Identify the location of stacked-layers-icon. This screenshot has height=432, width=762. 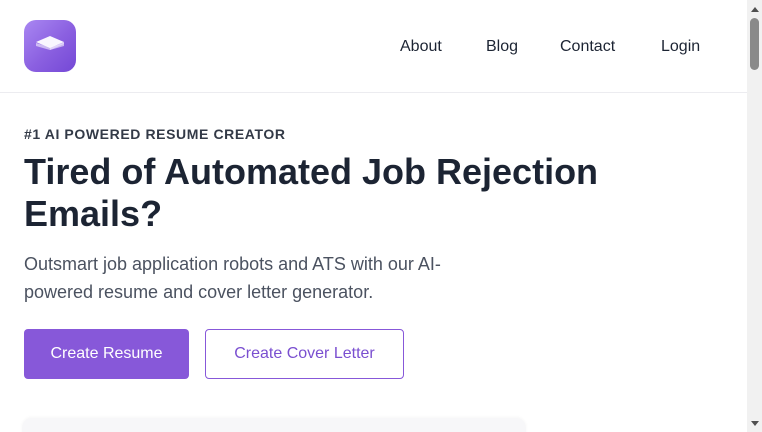
(50, 43).